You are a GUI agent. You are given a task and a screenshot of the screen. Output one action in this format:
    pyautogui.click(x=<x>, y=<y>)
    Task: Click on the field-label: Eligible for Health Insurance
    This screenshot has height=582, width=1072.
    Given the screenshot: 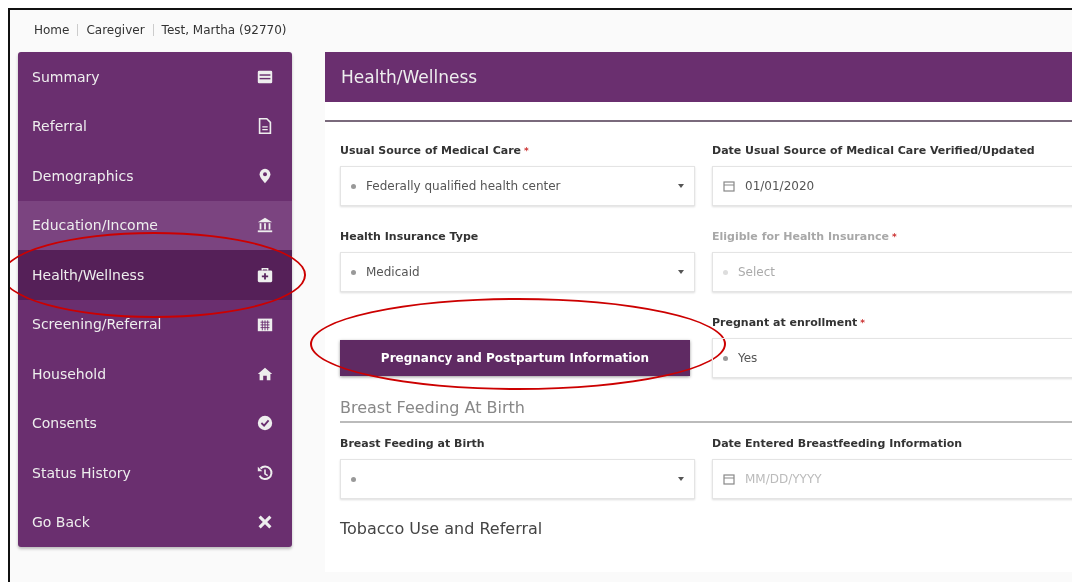 What is the action you would take?
    pyautogui.click(x=800, y=236)
    